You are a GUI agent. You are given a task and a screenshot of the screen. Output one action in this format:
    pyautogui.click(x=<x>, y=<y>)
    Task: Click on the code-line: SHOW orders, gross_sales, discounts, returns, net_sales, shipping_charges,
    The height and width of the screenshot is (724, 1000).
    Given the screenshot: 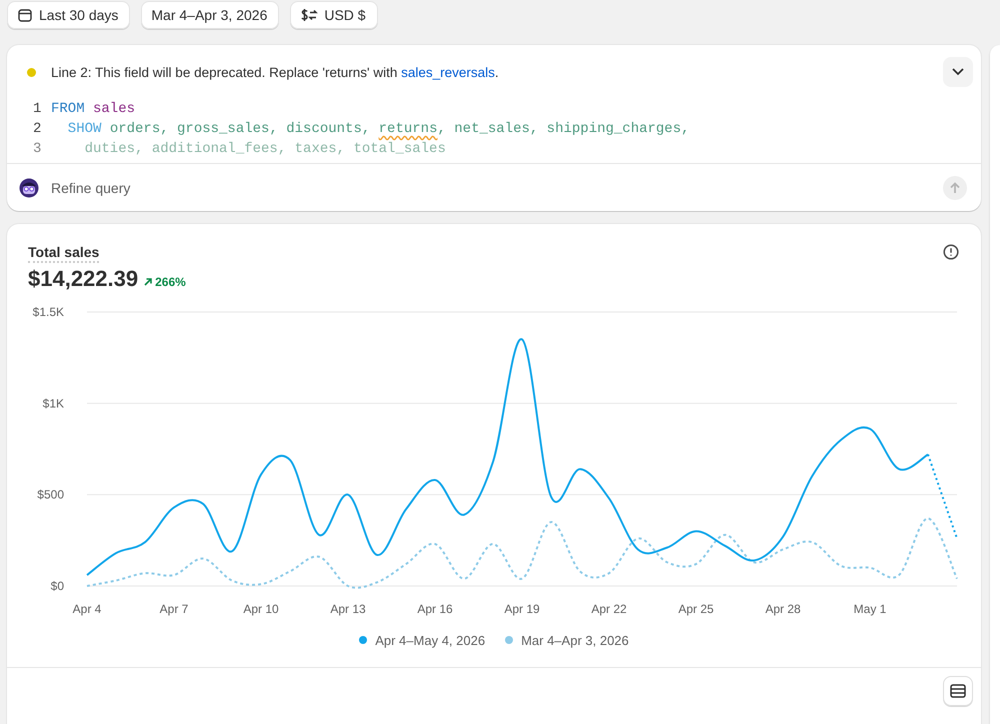 What is the action you would take?
    pyautogui.click(x=378, y=129)
    